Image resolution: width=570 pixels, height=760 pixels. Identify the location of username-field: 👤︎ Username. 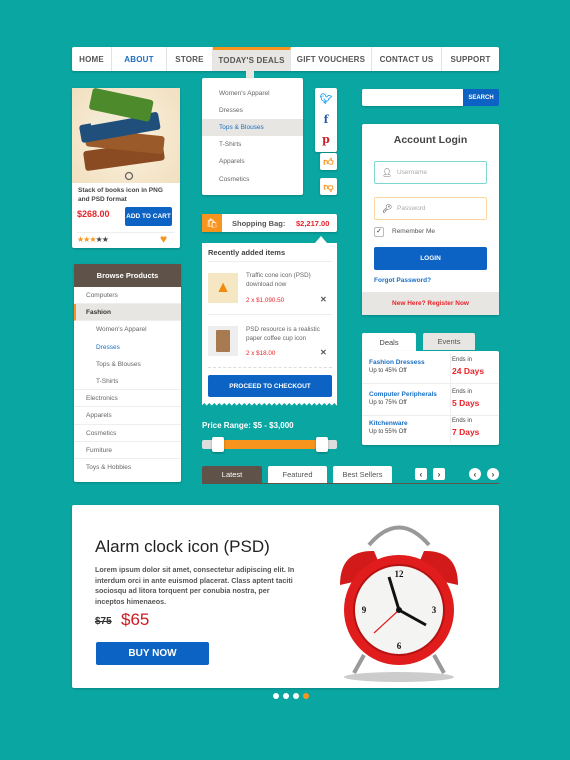
(430, 172).